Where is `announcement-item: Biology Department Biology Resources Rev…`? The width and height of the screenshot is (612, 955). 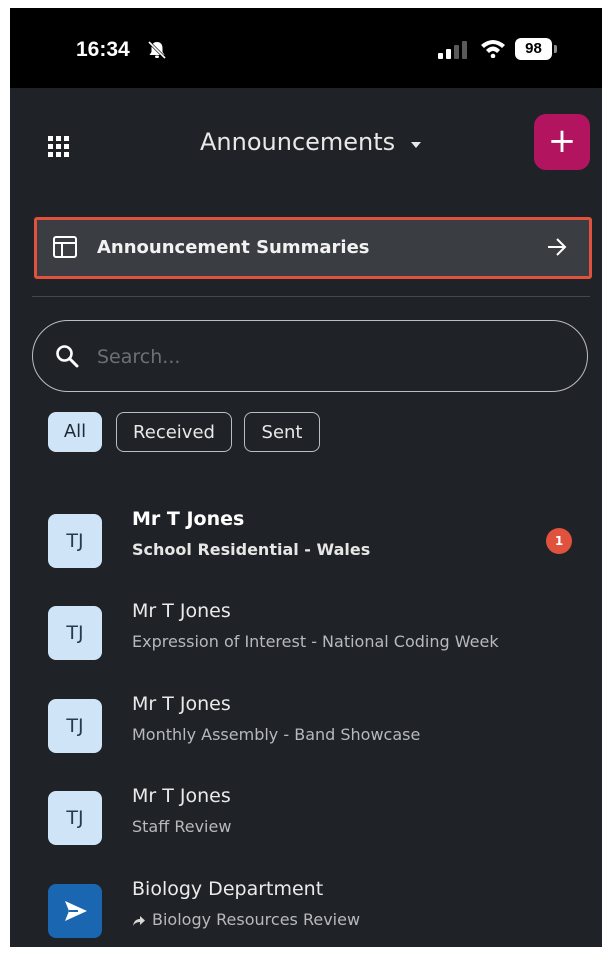 announcement-item: Biology Department Biology Resources Rev… is located at coordinates (306, 909).